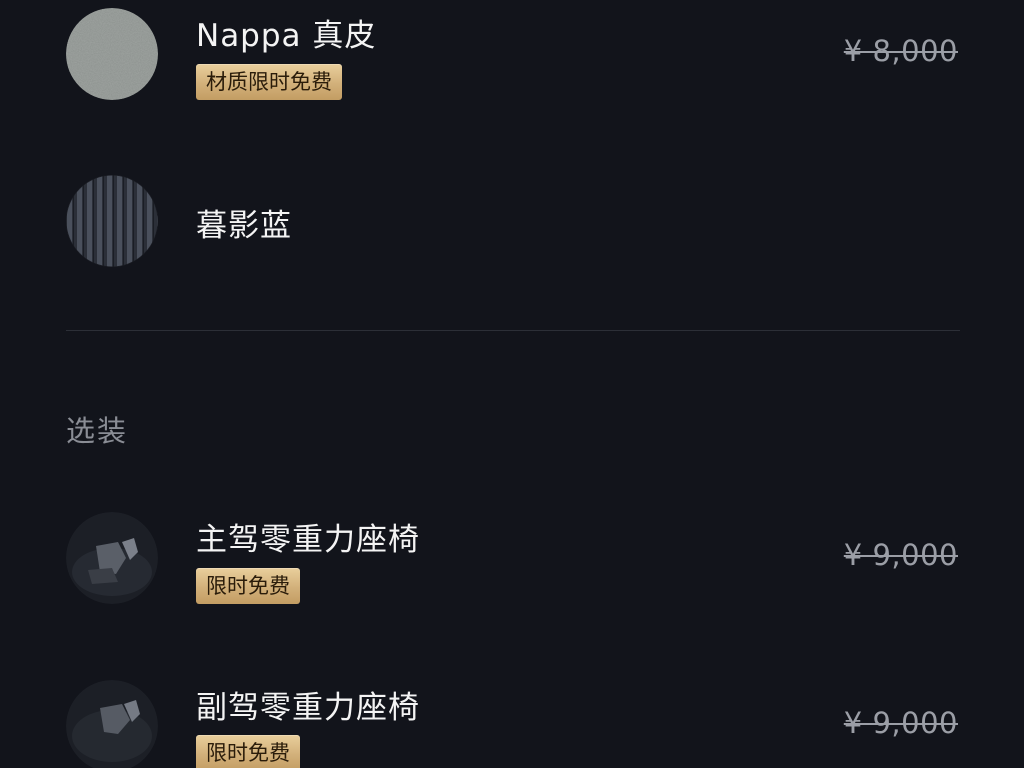 This screenshot has width=1024, height=768. Describe the element at coordinates (244, 226) in the screenshot. I see `option-name: 暮影蓝` at that location.